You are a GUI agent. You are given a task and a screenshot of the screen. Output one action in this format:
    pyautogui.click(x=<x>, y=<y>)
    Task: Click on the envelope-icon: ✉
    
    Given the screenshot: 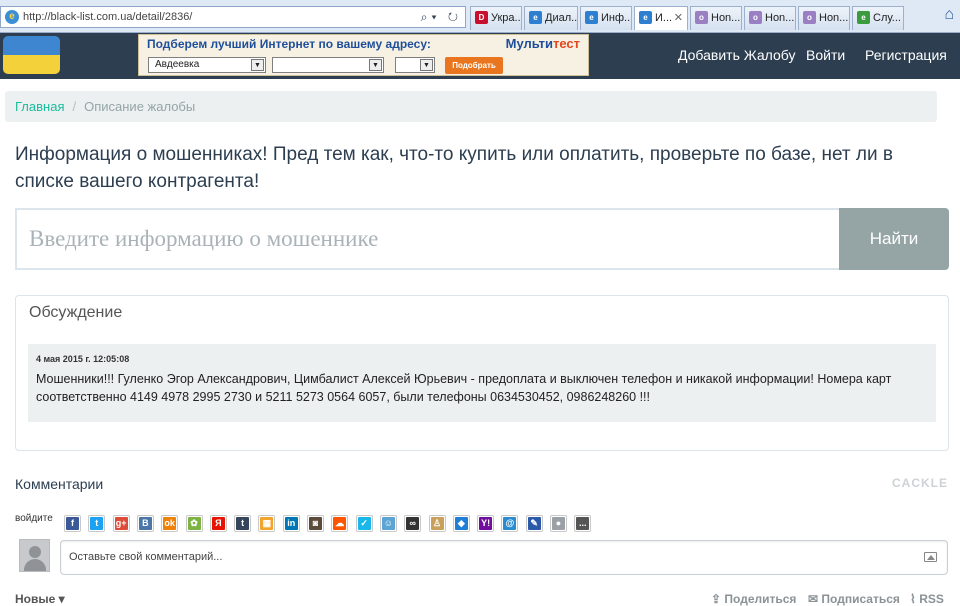 What is the action you would take?
    pyautogui.click(x=813, y=599)
    